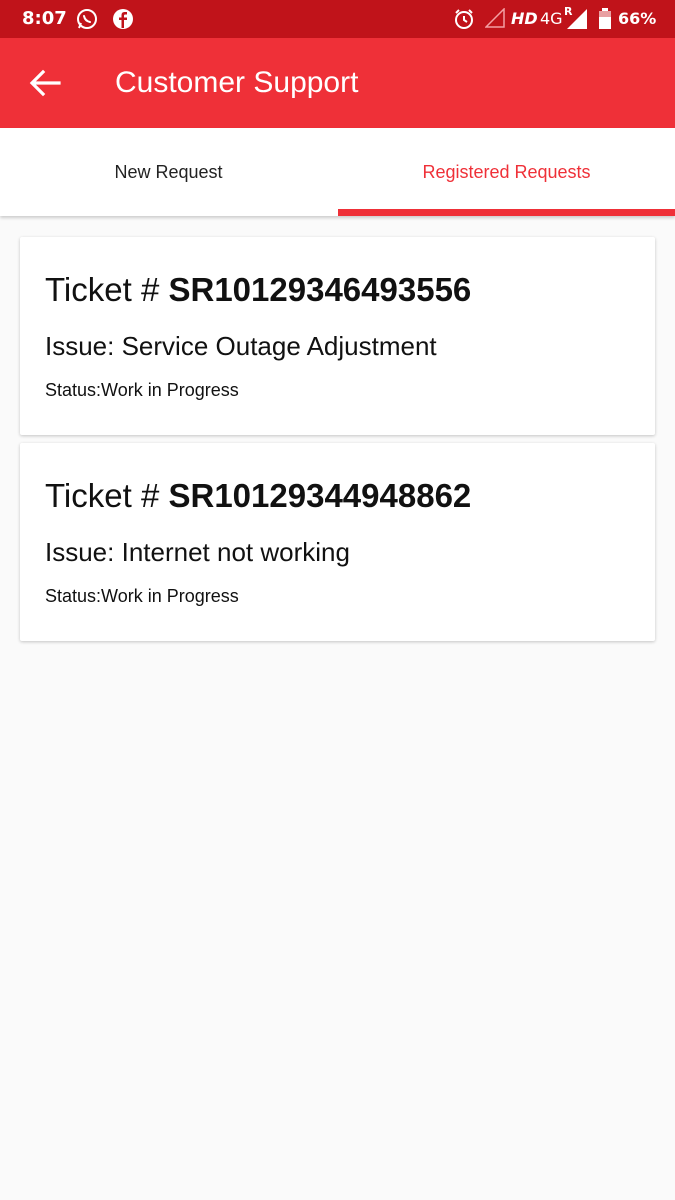  Describe the element at coordinates (241, 346) in the screenshot. I see `ticket-issue: Issue: Service Outage Adjustment` at that location.